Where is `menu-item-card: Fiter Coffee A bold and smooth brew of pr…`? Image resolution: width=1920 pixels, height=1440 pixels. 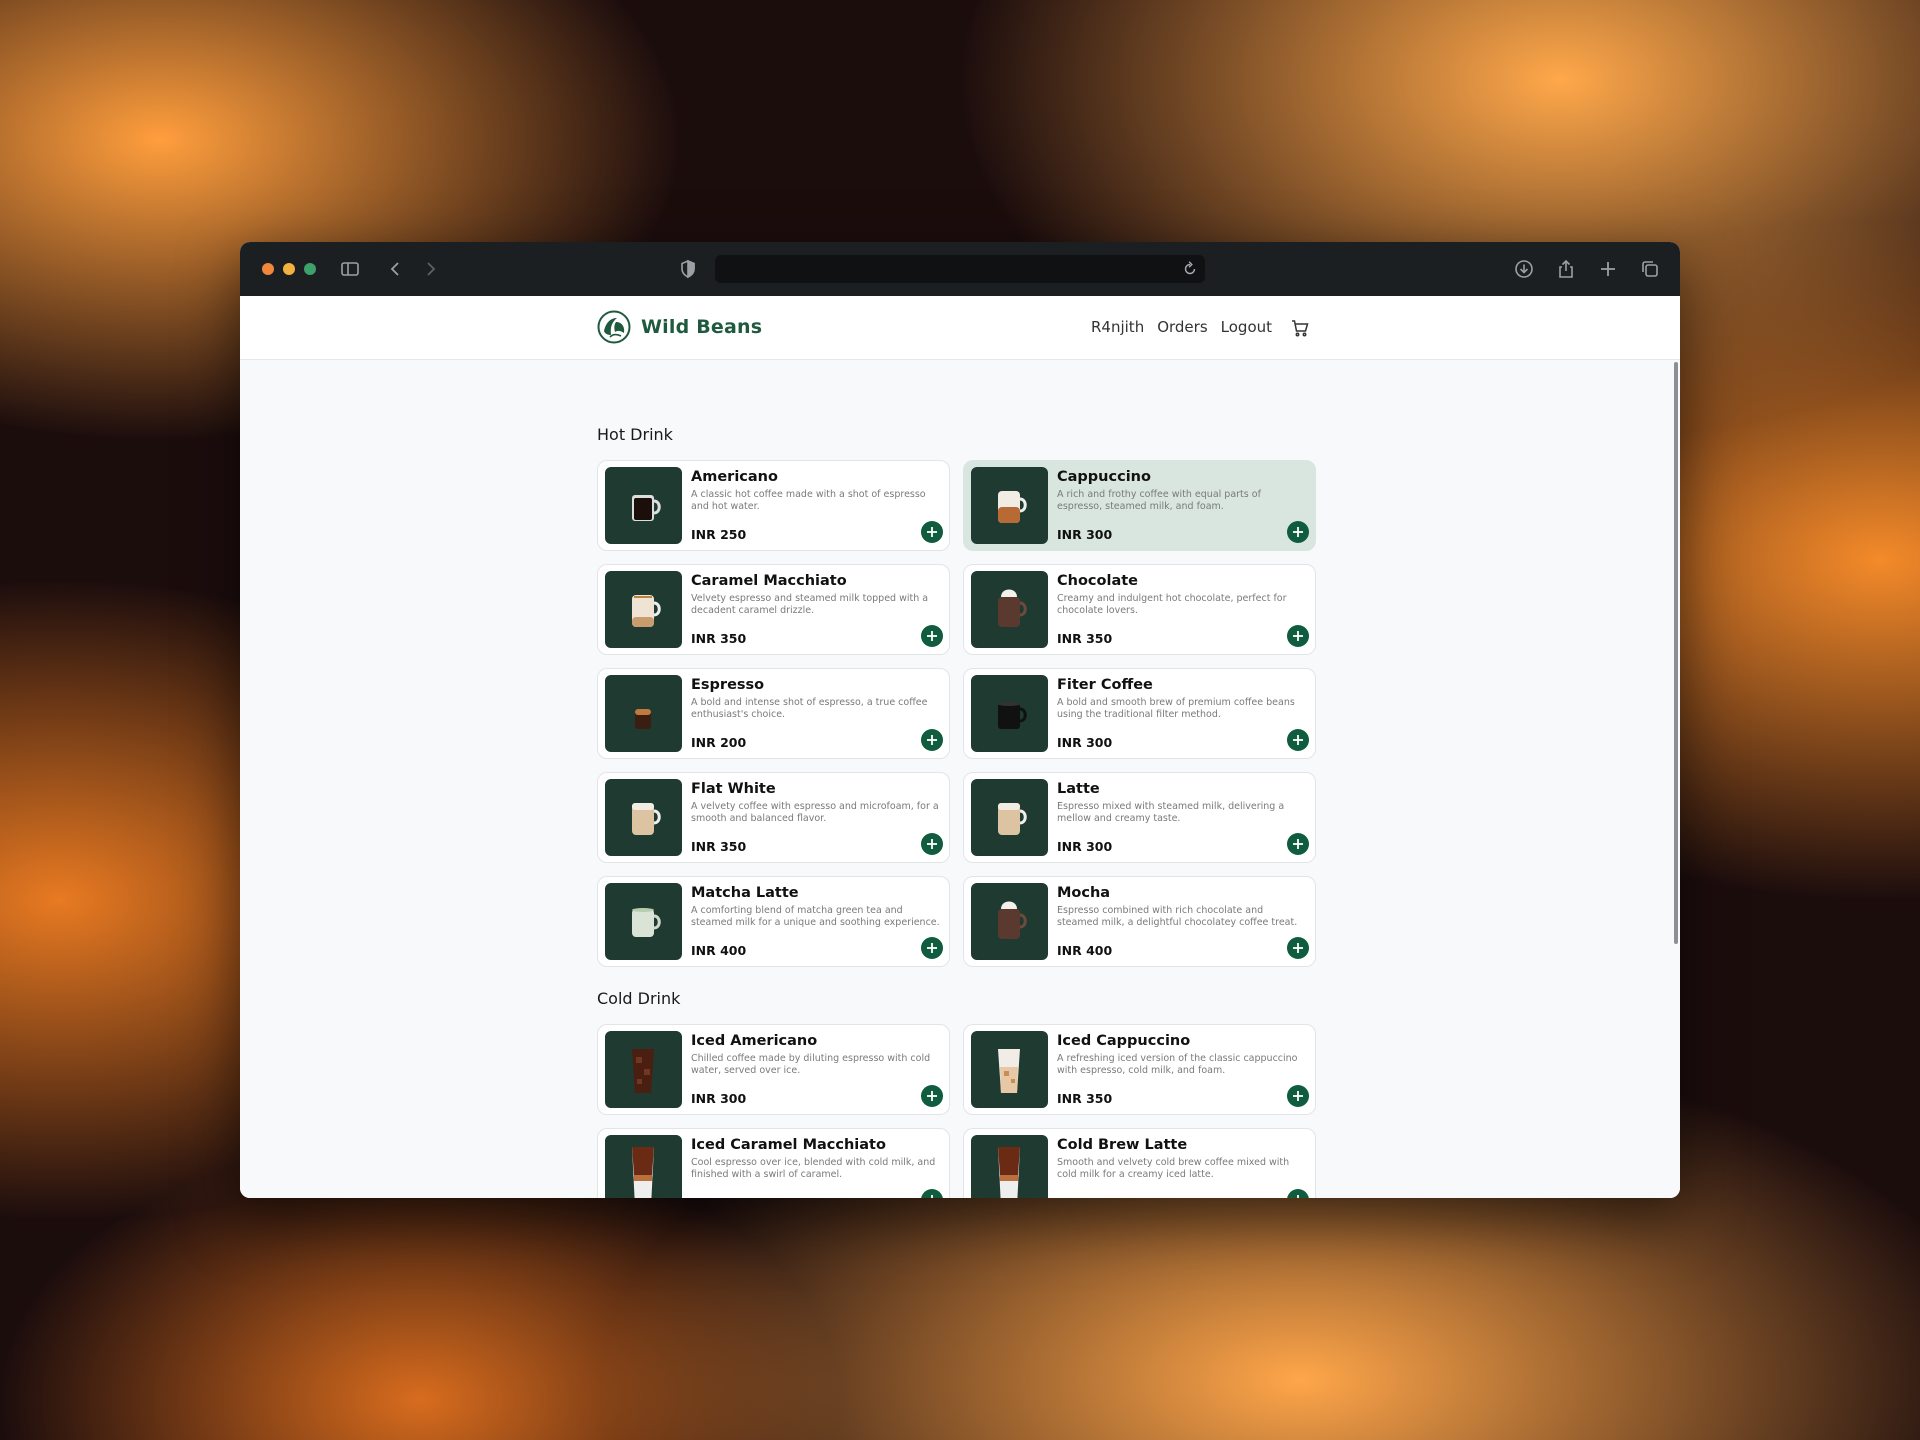 menu-item-card: Fiter Coffee A bold and smooth brew of pr… is located at coordinates (1139, 713).